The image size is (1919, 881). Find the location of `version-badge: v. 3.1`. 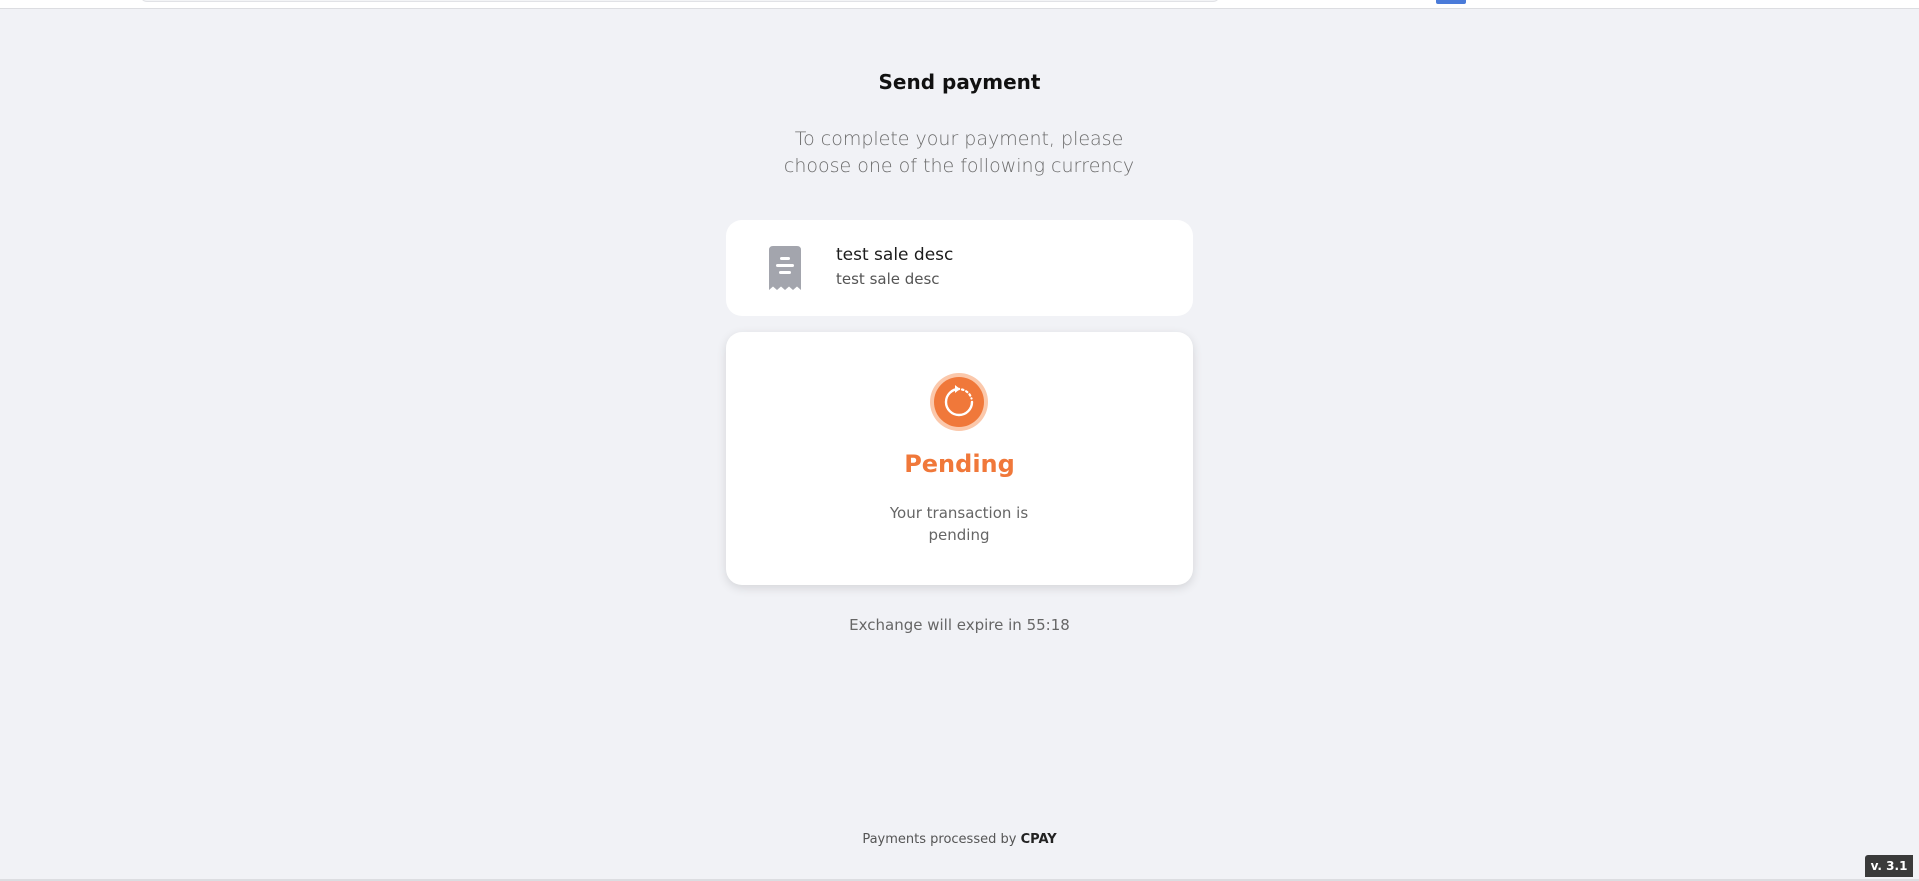

version-badge: v. 3.1 is located at coordinates (1889, 866).